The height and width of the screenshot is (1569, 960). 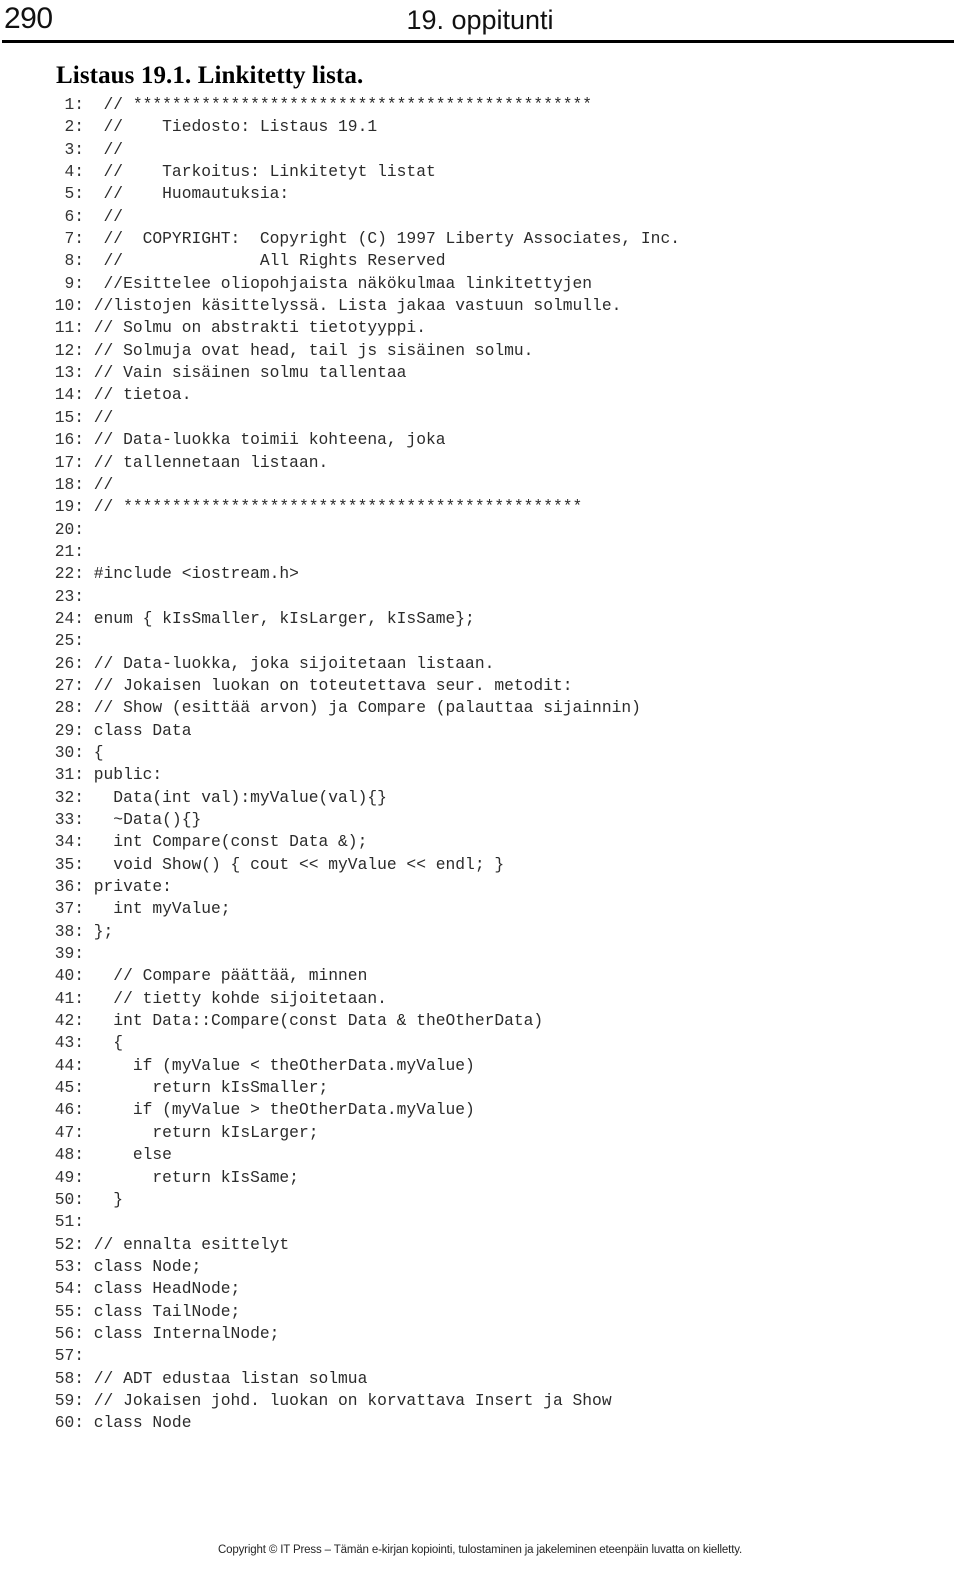 What do you see at coordinates (294, 864) in the screenshot?
I see `code-line-text: void Show() { cout << myValue << endl; }` at bounding box center [294, 864].